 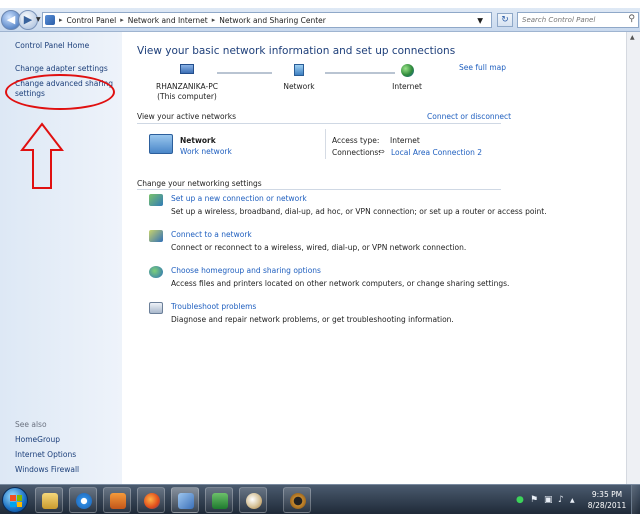 What do you see at coordinates (156, 236) in the screenshot?
I see `connect-network-icon` at bounding box center [156, 236].